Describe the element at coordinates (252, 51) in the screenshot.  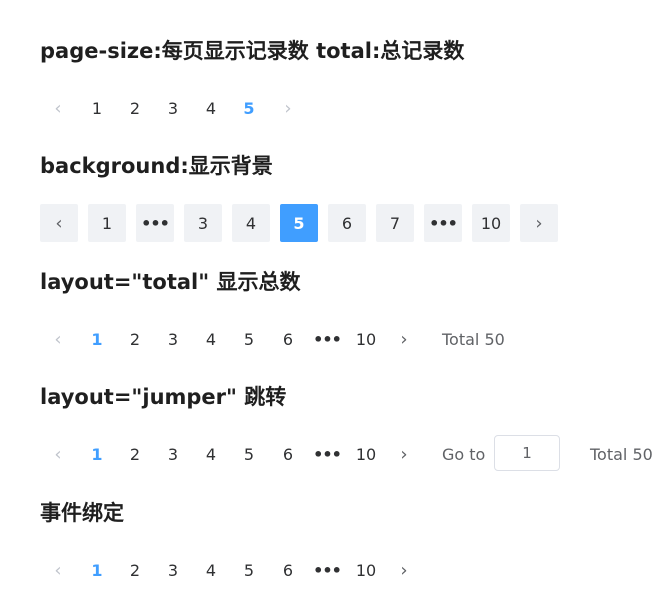
I see `section-title-page-size: page-size:每页显示记录数 total:总记录数` at that location.